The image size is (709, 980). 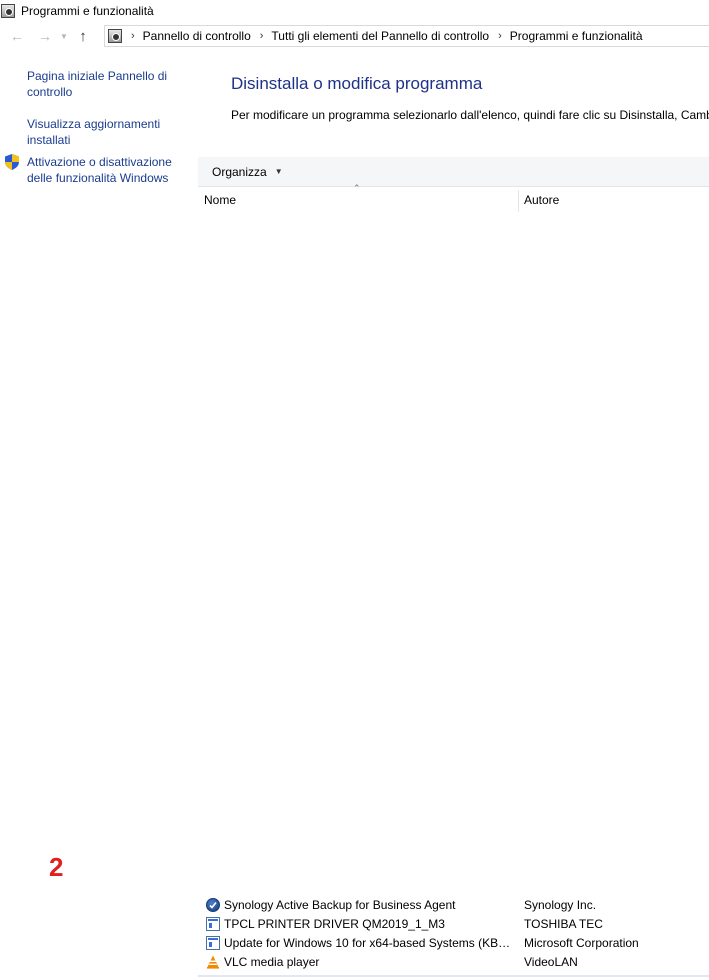 What do you see at coordinates (518, 201) in the screenshot?
I see `column-divider` at bounding box center [518, 201].